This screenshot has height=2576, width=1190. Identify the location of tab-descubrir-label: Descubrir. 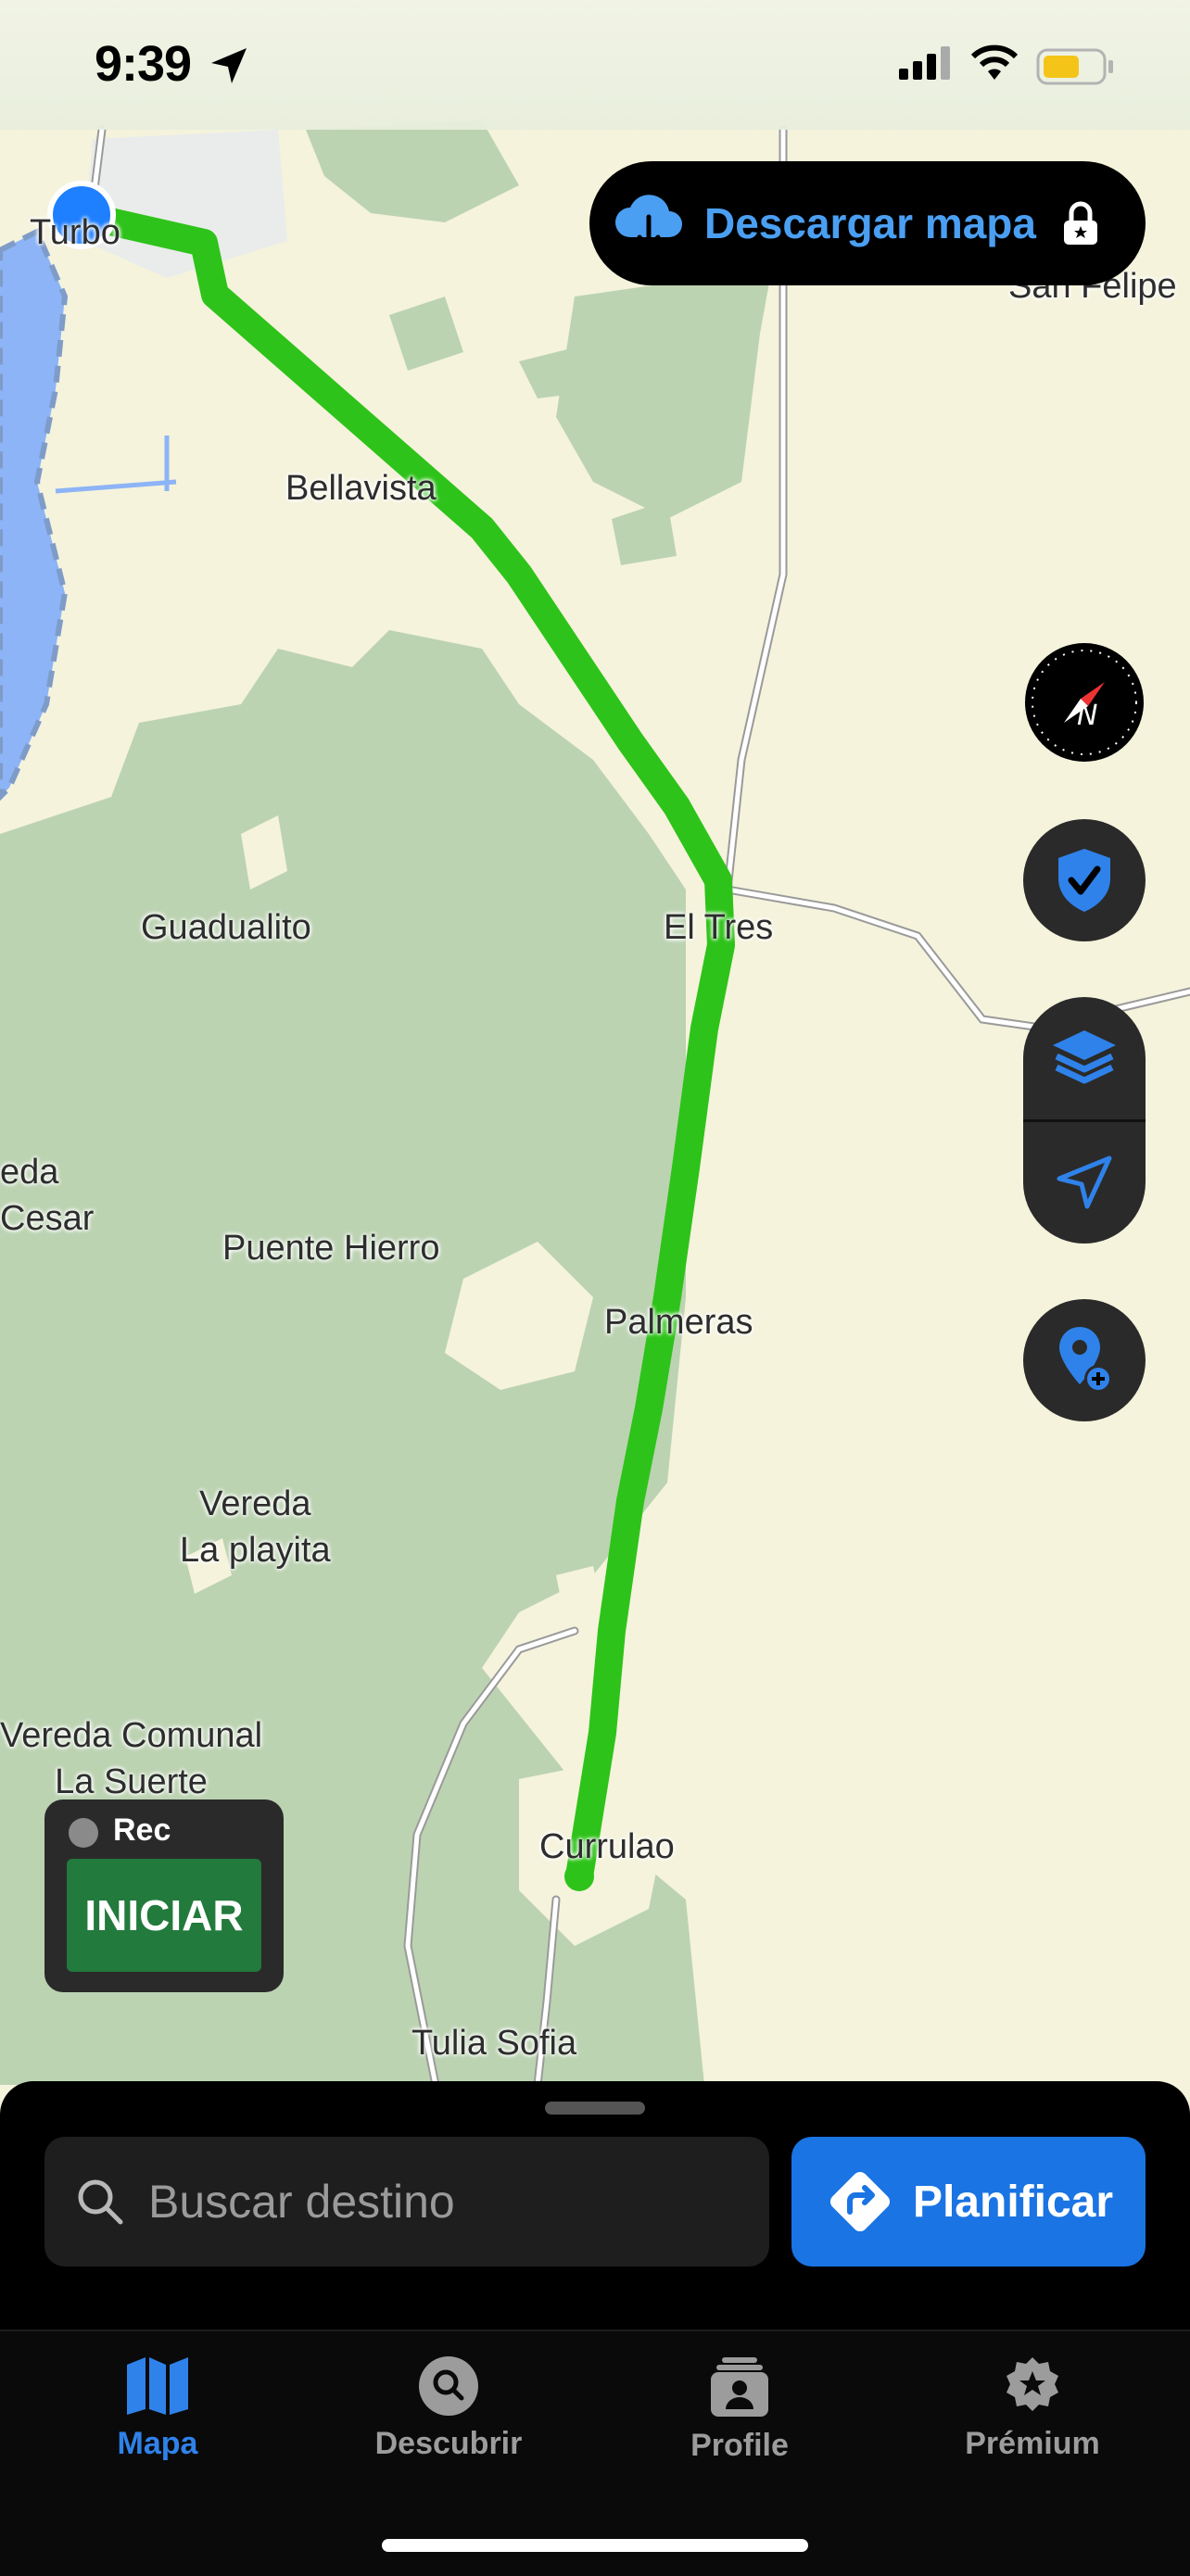
(448, 2443).